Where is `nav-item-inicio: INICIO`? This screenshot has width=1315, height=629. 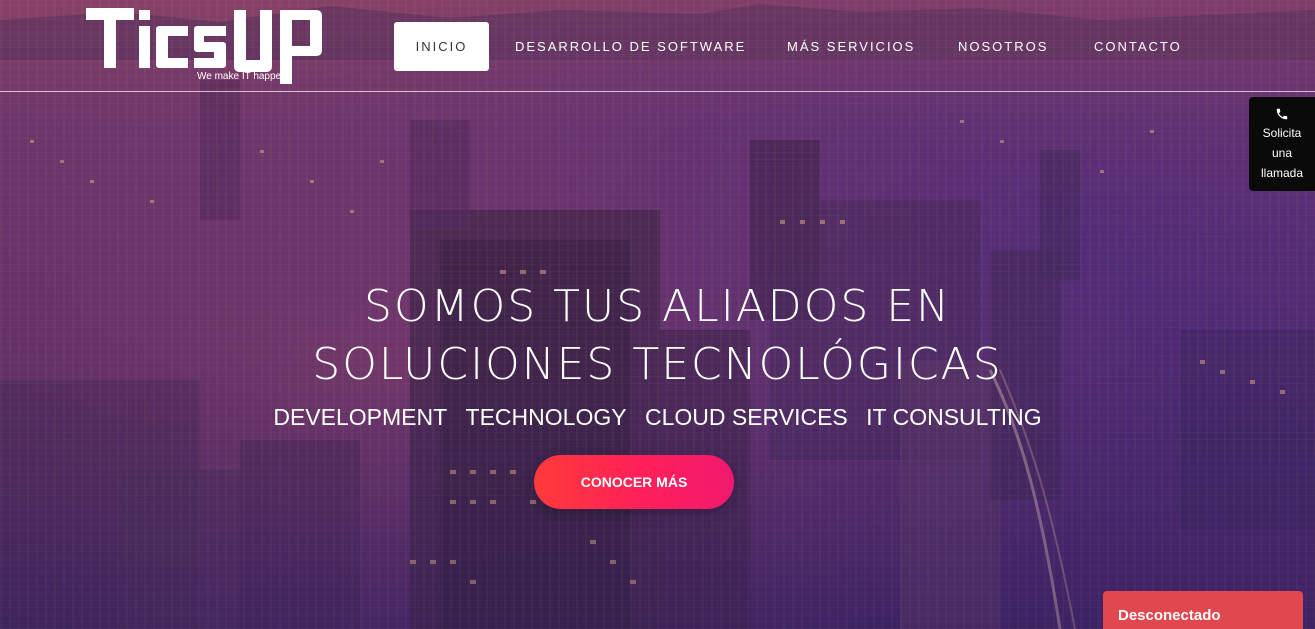 nav-item-inicio: INICIO is located at coordinates (441, 46).